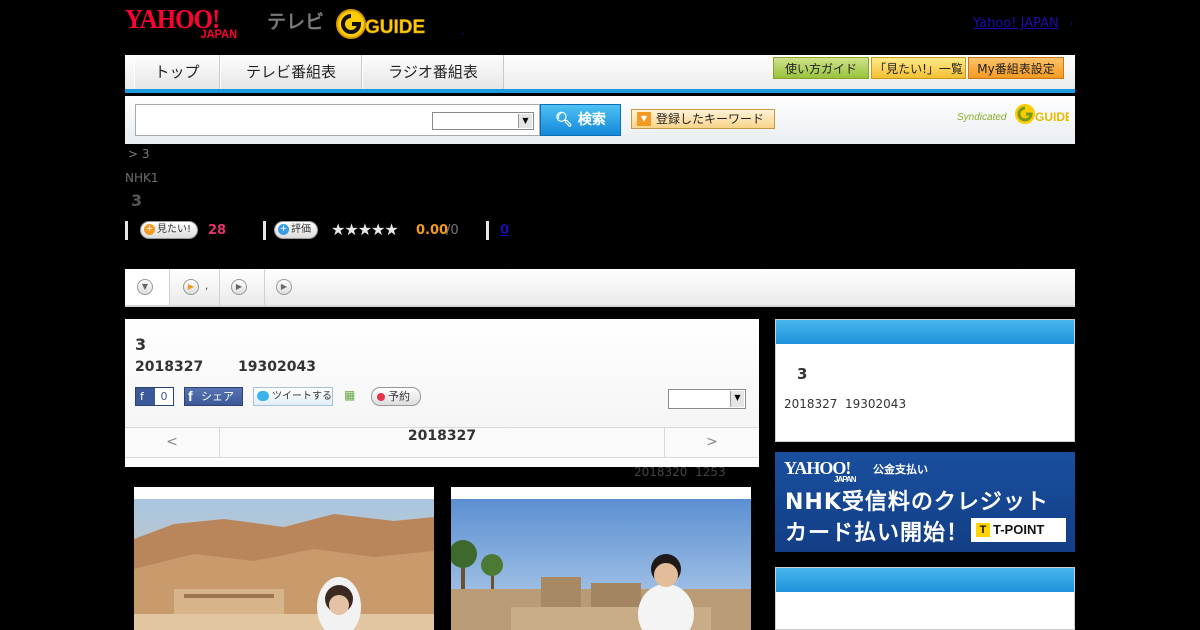 The height and width of the screenshot is (630, 1200). I want to click on my-listings-settings-button: My番組表設定, so click(1016, 68).